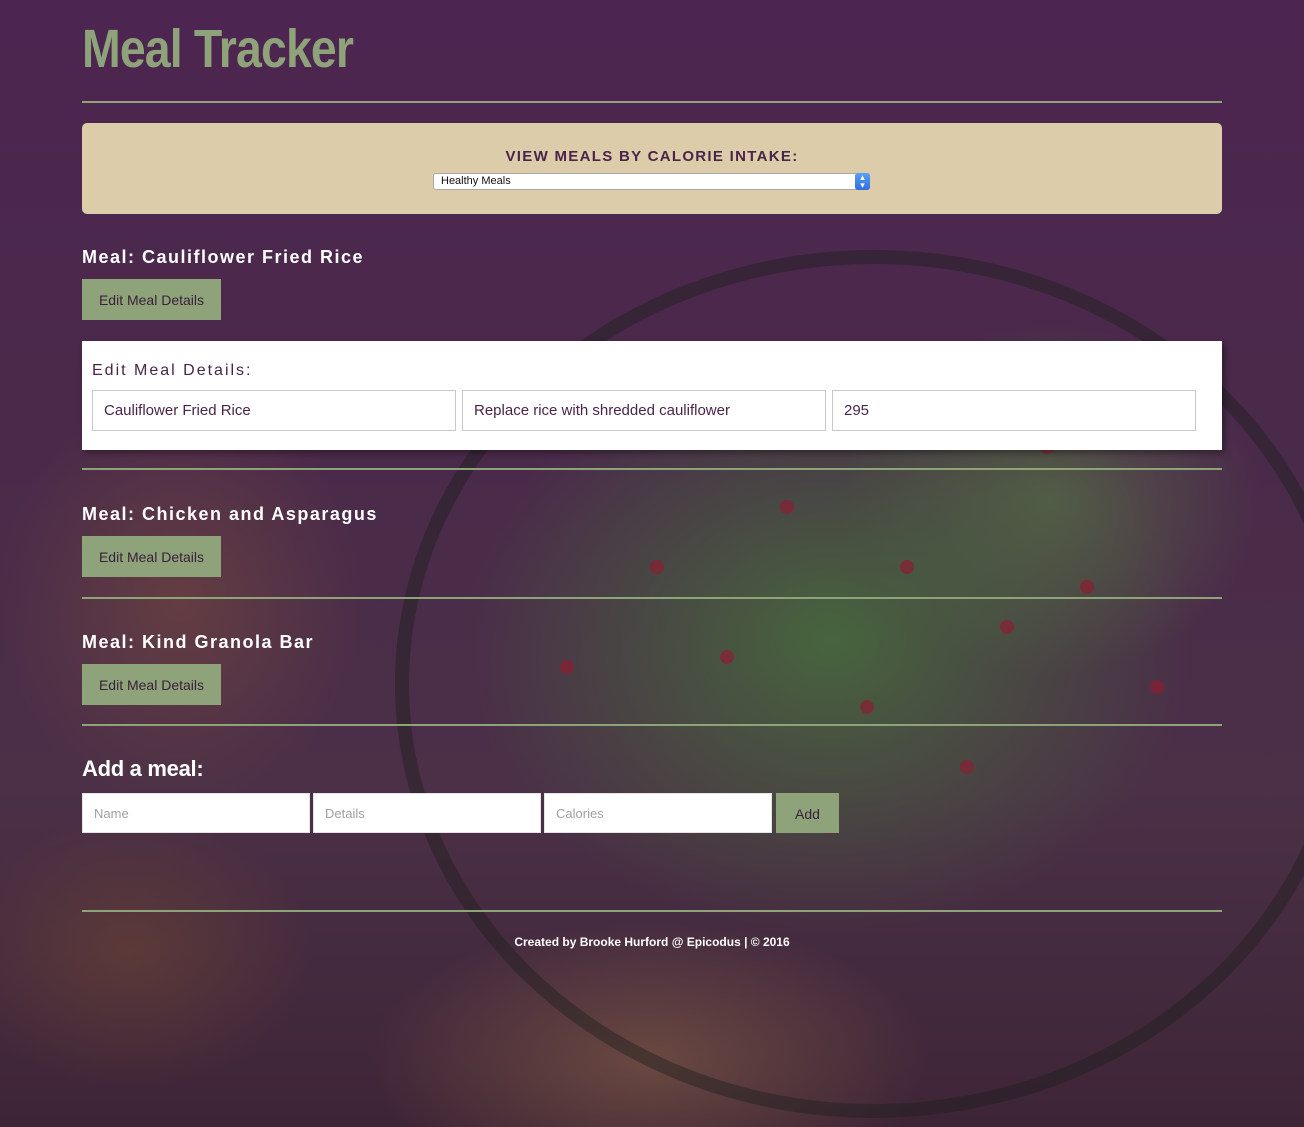  What do you see at coordinates (143, 768) in the screenshot?
I see `add-meal-heading: Add a meal:` at bounding box center [143, 768].